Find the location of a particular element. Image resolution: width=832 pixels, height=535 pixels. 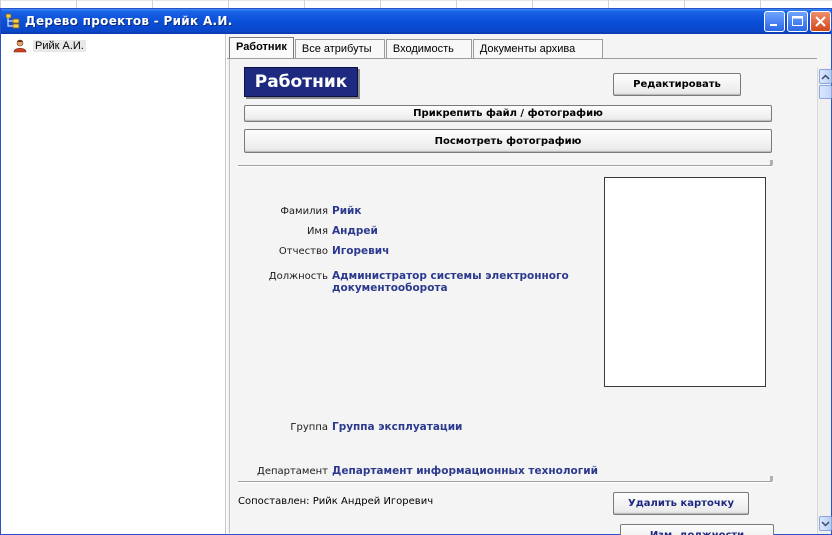

attach-file-button: Прикрепить файл / фотографию is located at coordinates (508, 113).